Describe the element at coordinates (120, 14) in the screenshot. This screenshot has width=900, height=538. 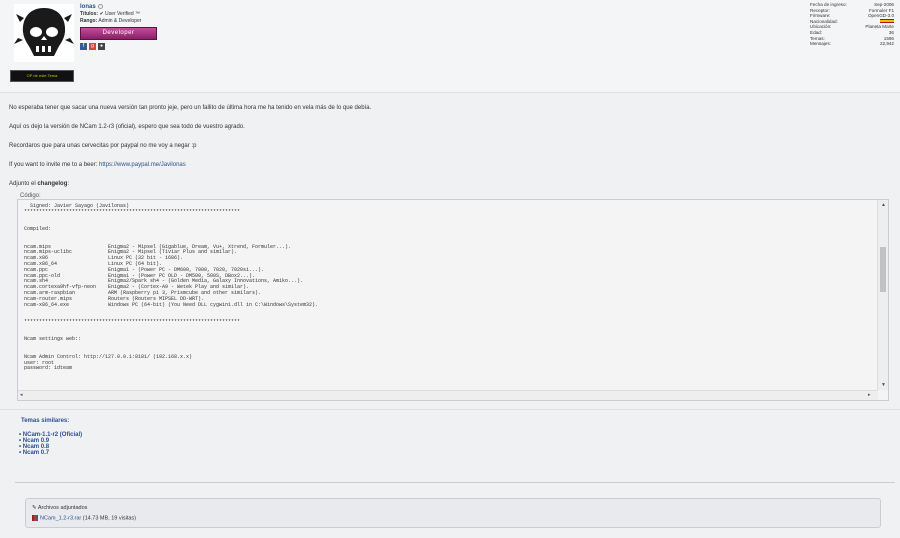
I see `titles-value: ✔ User Verified ™` at that location.